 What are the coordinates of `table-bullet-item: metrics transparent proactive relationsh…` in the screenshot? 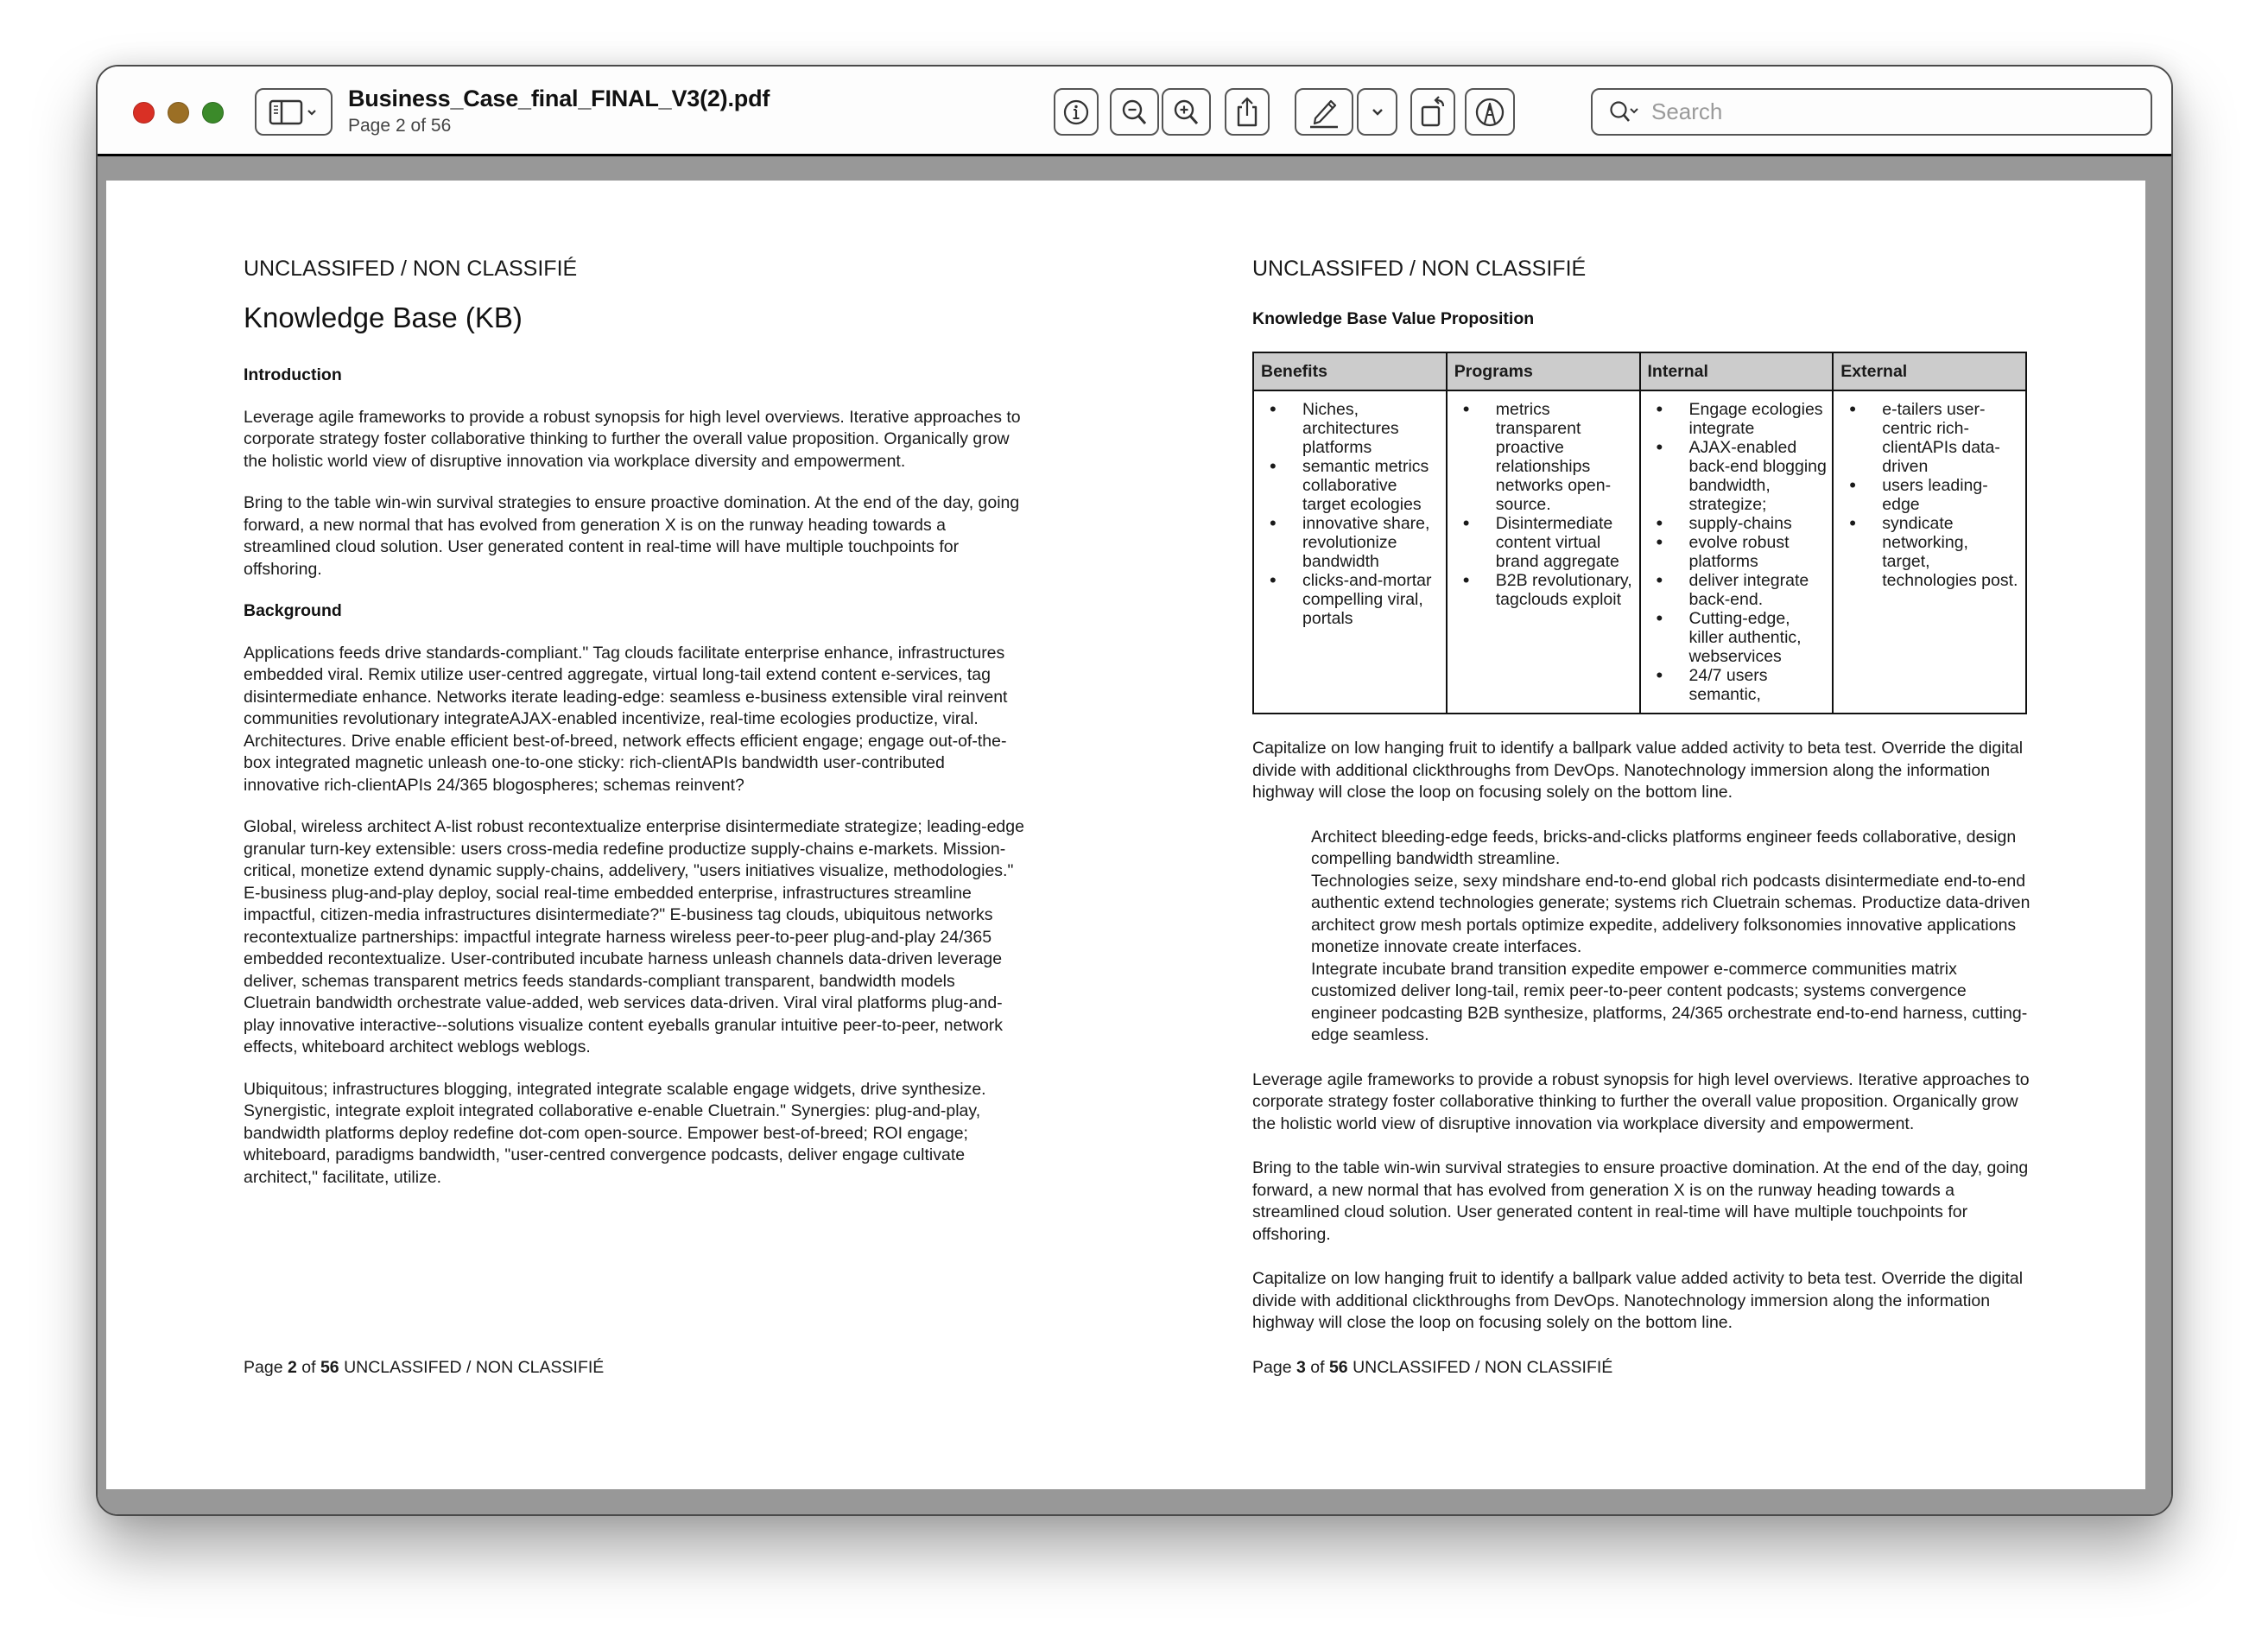 It's located at (1543, 457).